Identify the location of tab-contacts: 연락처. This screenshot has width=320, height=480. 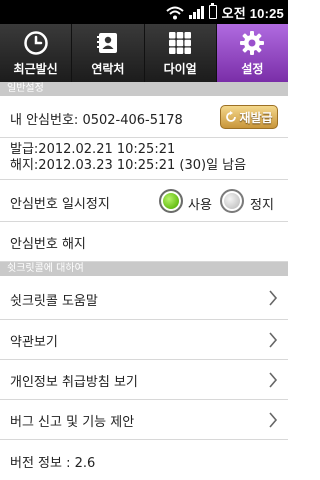
(108, 53).